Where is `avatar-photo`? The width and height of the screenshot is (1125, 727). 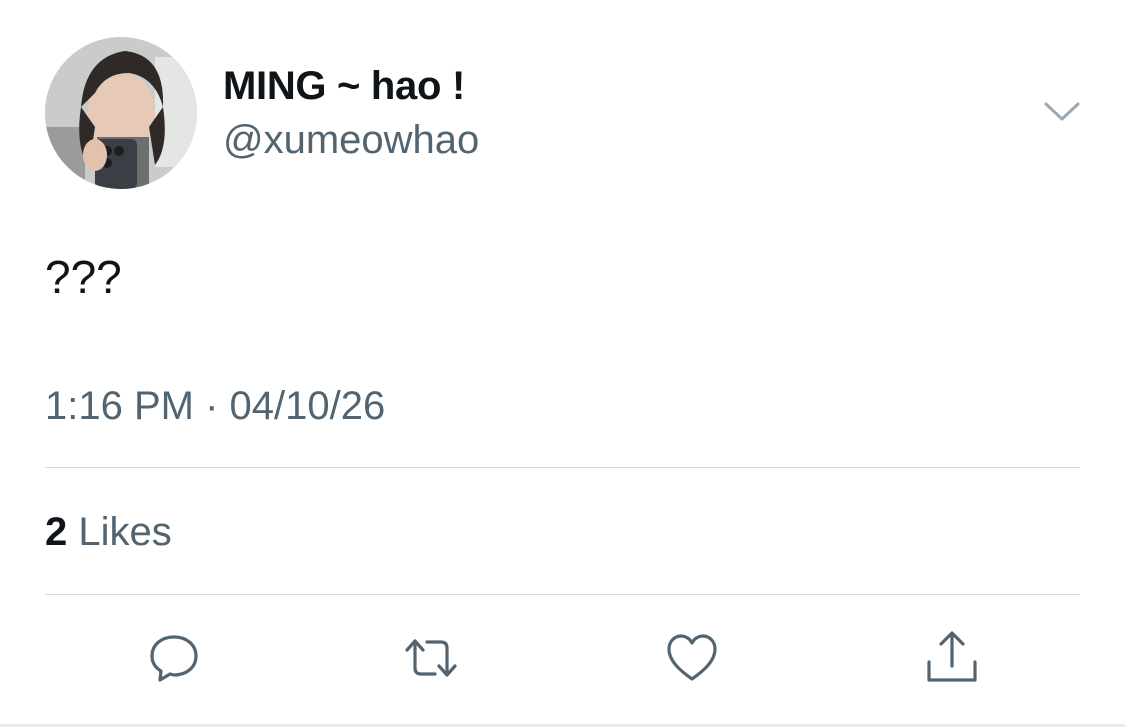
avatar-photo is located at coordinates (121, 113).